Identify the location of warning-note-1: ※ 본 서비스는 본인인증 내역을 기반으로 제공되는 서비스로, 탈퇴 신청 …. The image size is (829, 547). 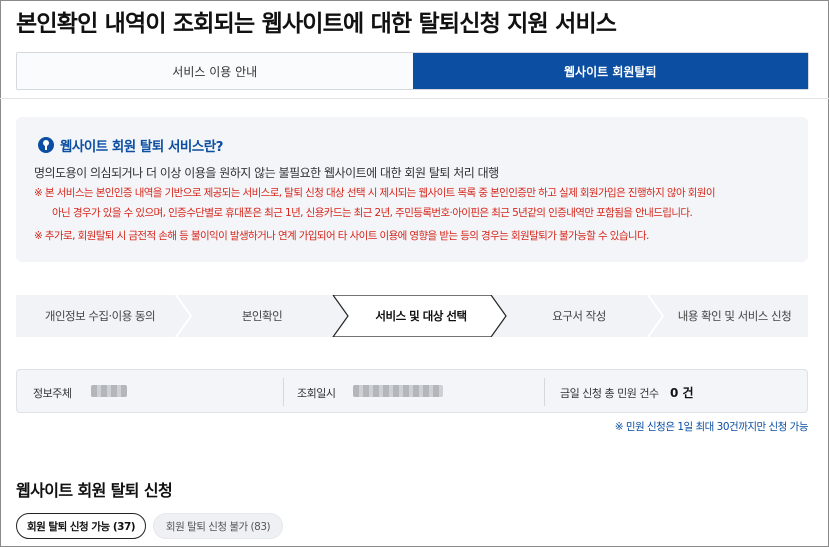
(375, 193).